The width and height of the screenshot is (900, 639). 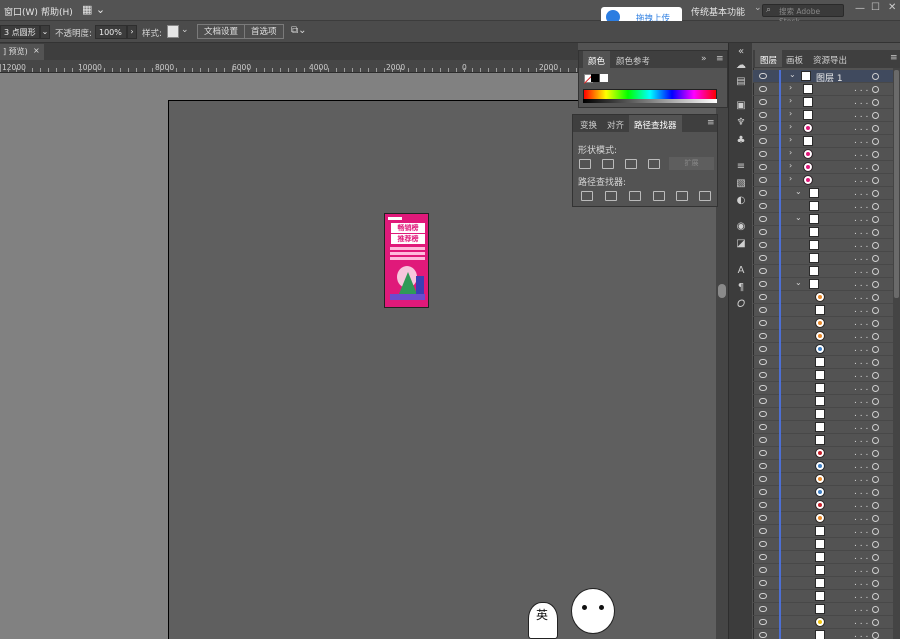 I want to click on minus-back-icon, so click(x=705, y=196).